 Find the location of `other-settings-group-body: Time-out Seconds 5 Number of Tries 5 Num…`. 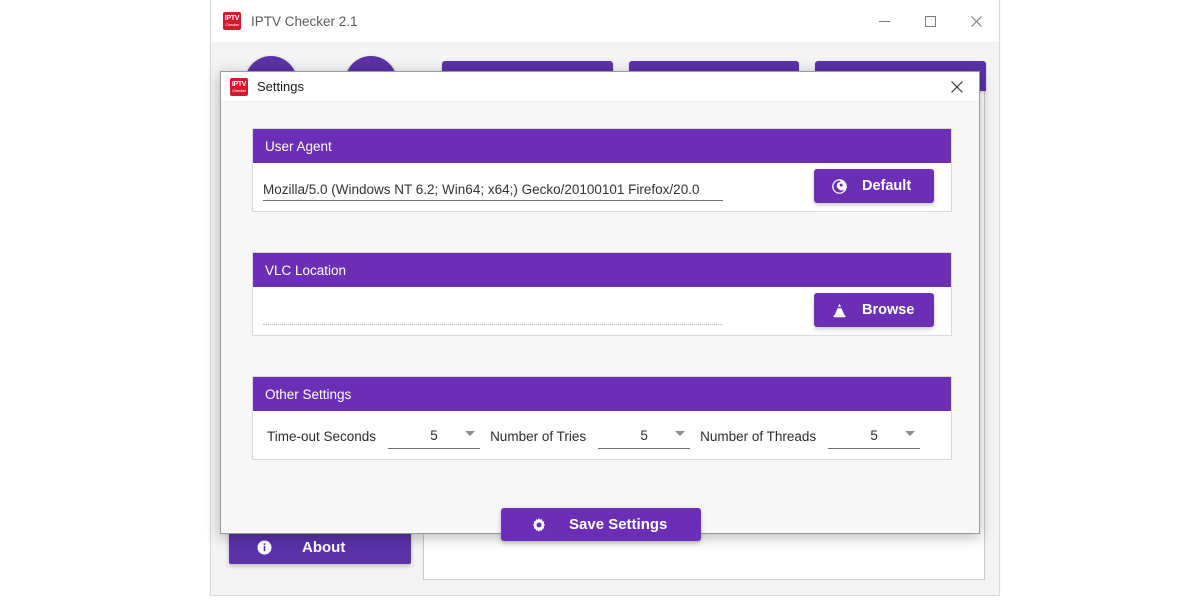

other-settings-group-body: Time-out Seconds 5 Number of Tries 5 Num… is located at coordinates (602, 436).